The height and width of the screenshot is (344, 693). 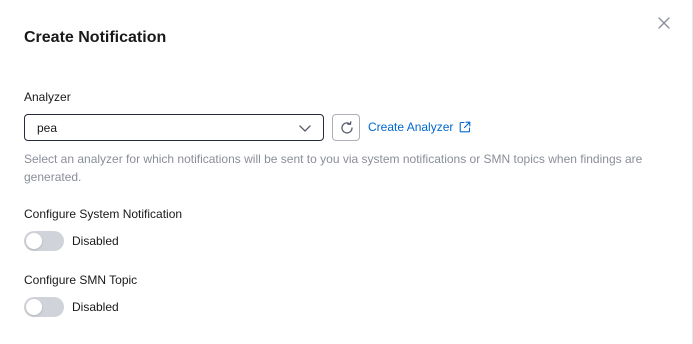 What do you see at coordinates (103, 214) in the screenshot?
I see `system-notification-label: Configure System Notification` at bounding box center [103, 214].